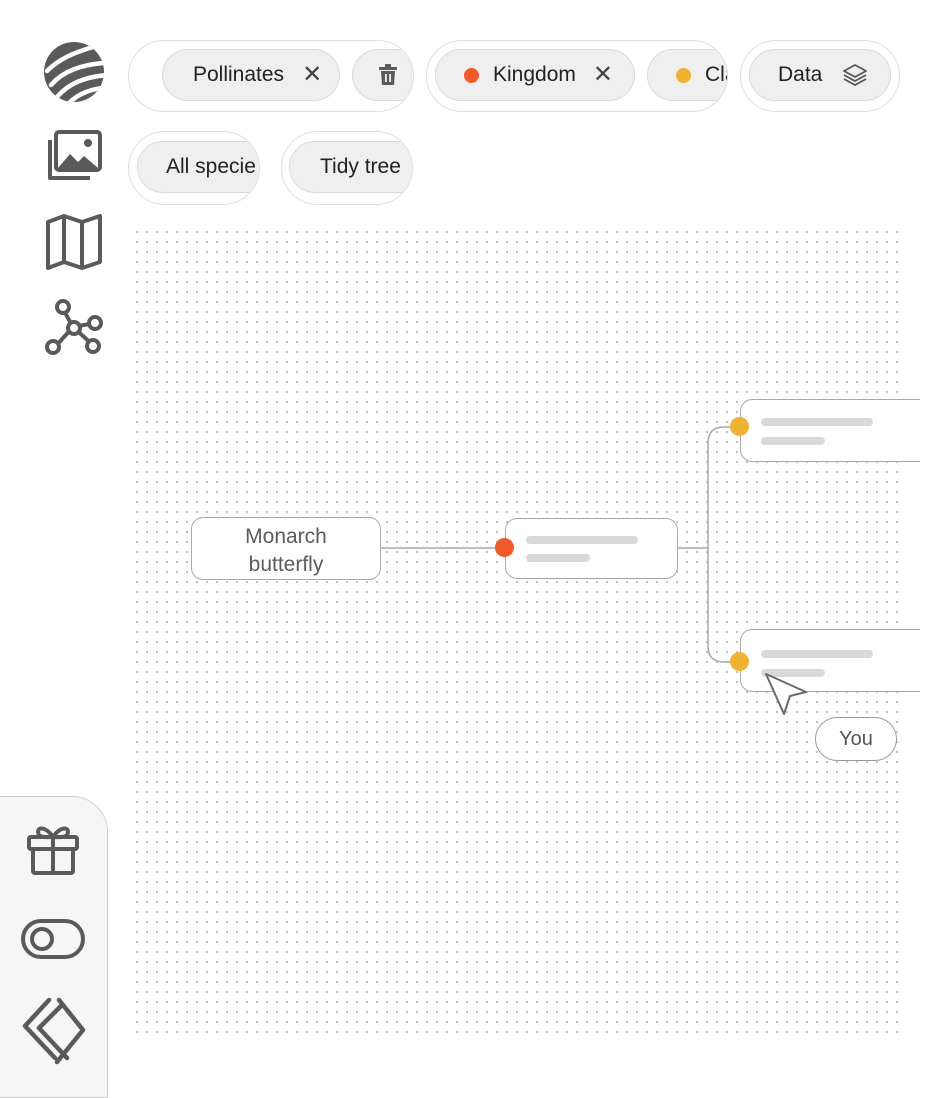  I want to click on node-label-line2: butterfly, so click(286, 564).